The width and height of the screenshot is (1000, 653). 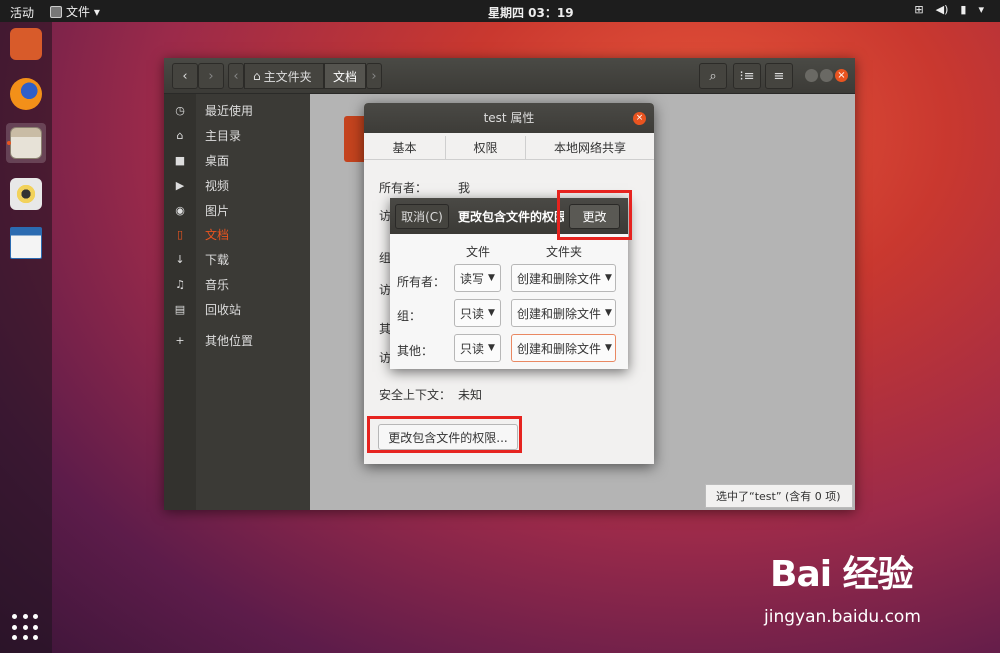 I want to click on sidebar-item-pictures: ◉ 图片, so click(x=237, y=210).